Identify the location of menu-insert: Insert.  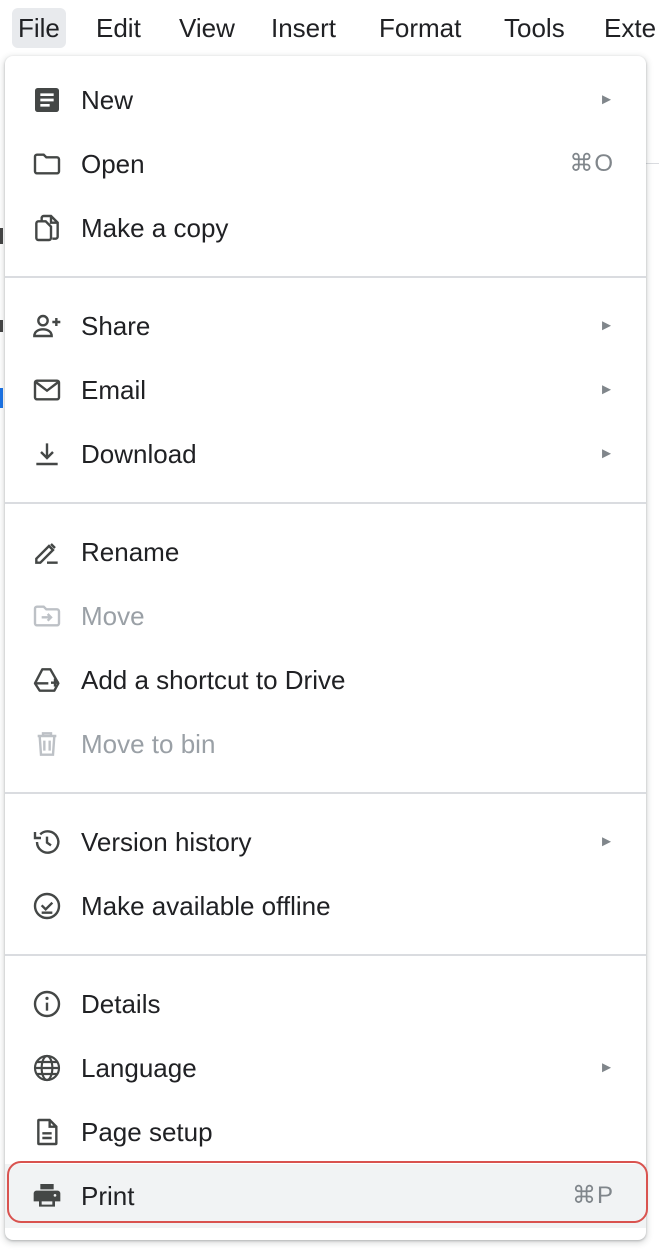
(303, 28).